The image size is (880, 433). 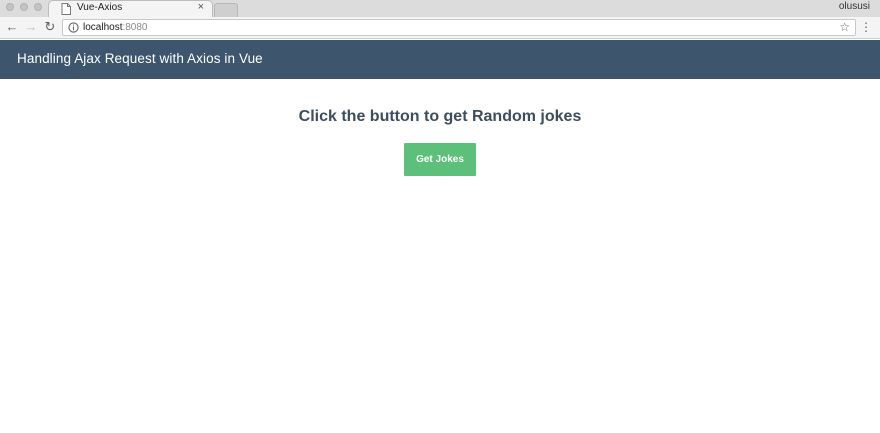 I want to click on maximize-window-icon, so click(x=38, y=7).